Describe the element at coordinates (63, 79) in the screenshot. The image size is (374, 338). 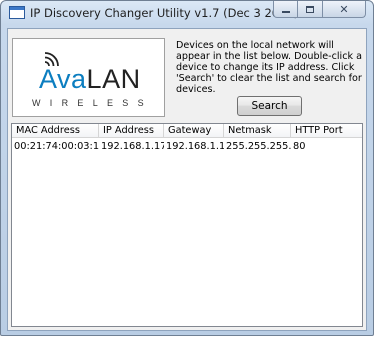
I see `logo-brand-part1: Ava` at that location.